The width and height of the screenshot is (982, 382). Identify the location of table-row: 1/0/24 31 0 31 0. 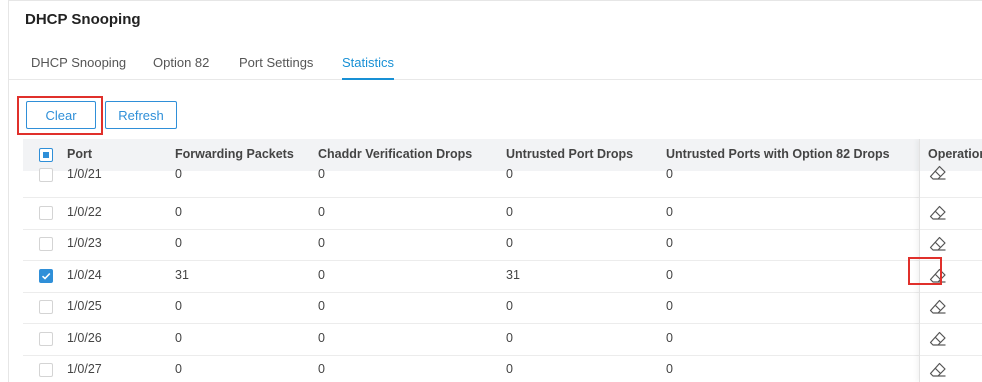
(502, 276).